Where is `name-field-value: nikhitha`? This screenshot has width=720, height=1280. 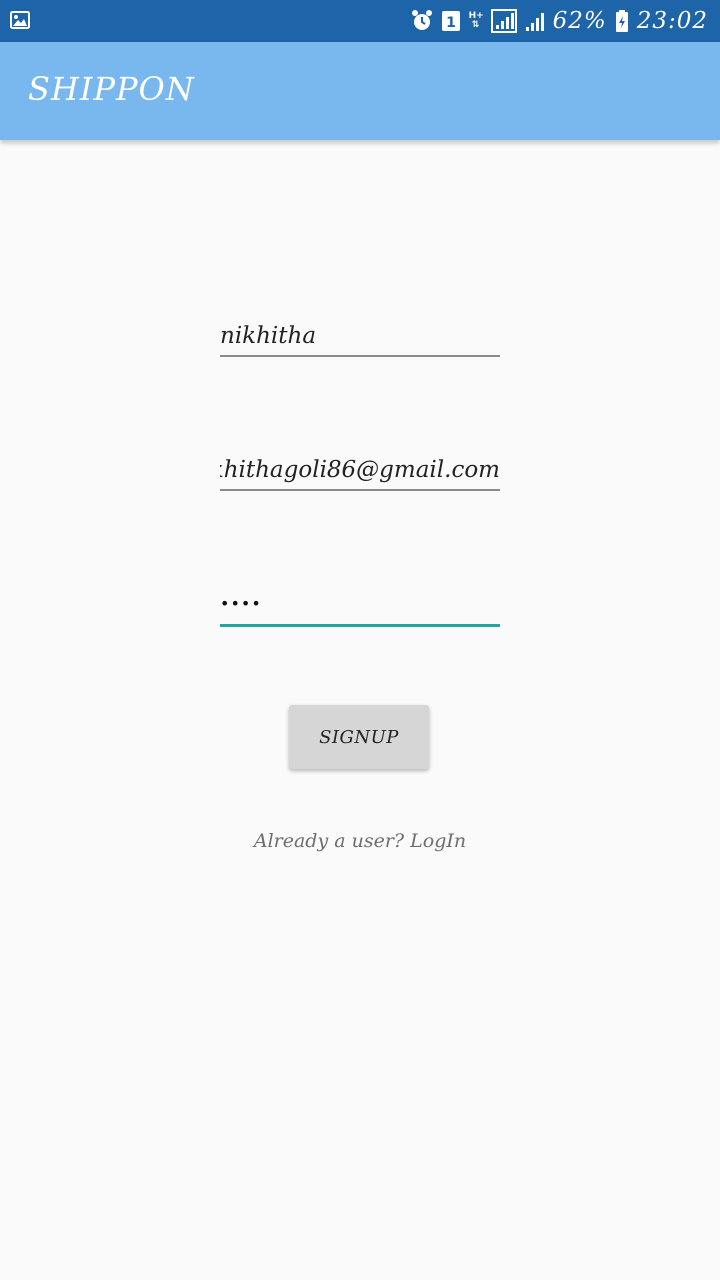
name-field-value: nikhitha is located at coordinates (268, 336).